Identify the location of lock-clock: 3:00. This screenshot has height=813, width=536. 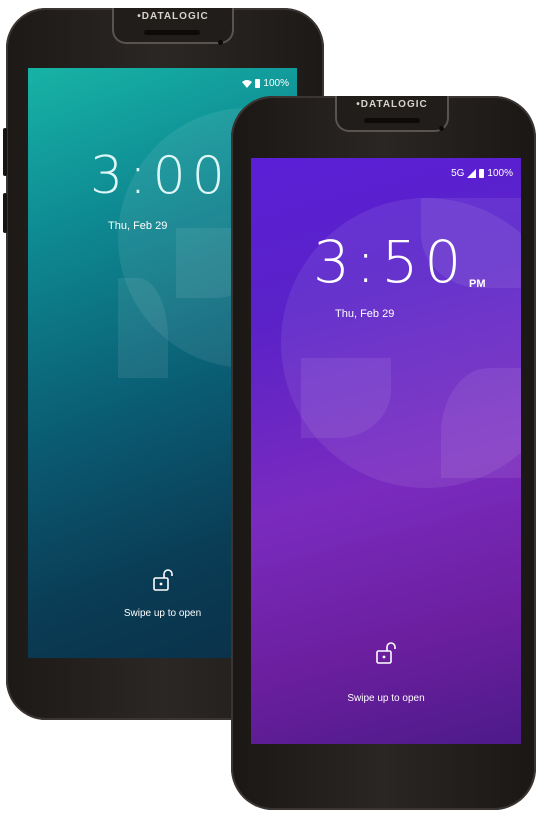
(160, 176).